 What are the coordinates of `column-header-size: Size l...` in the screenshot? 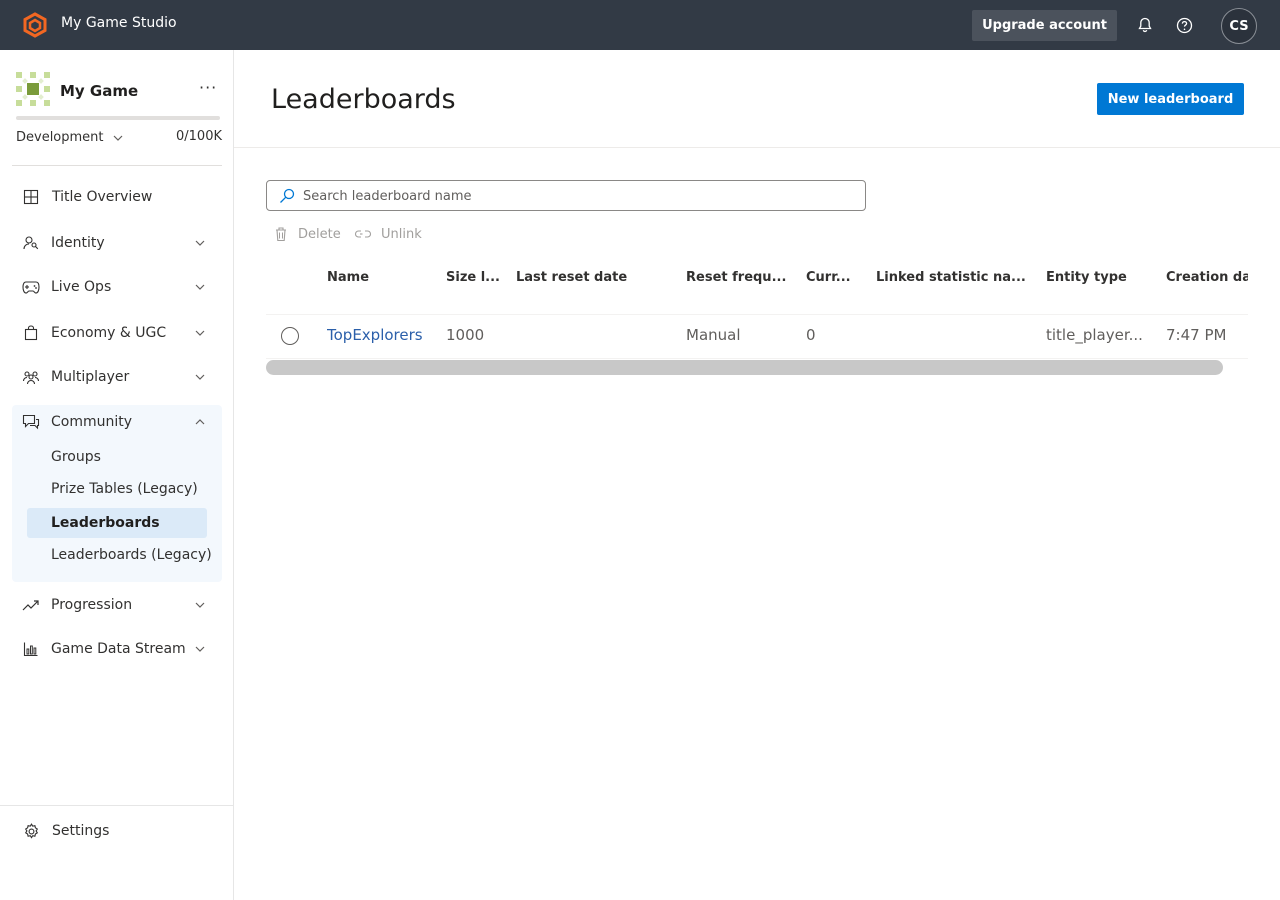 It's located at (476, 277).